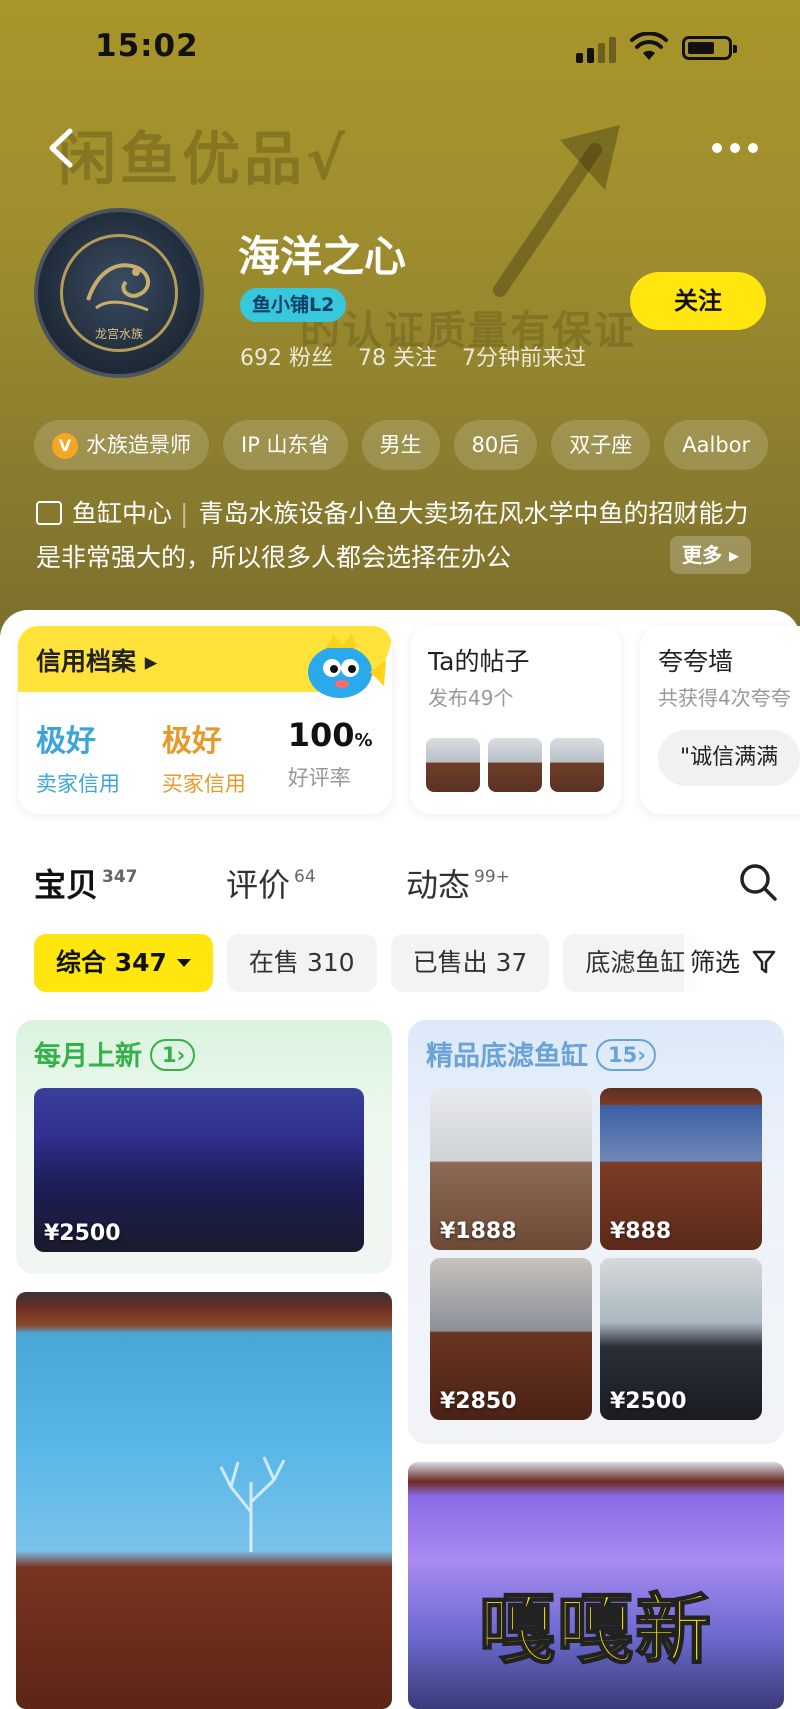 The height and width of the screenshot is (1709, 800). I want to click on tab-reviews: 评价 64, so click(271, 883).